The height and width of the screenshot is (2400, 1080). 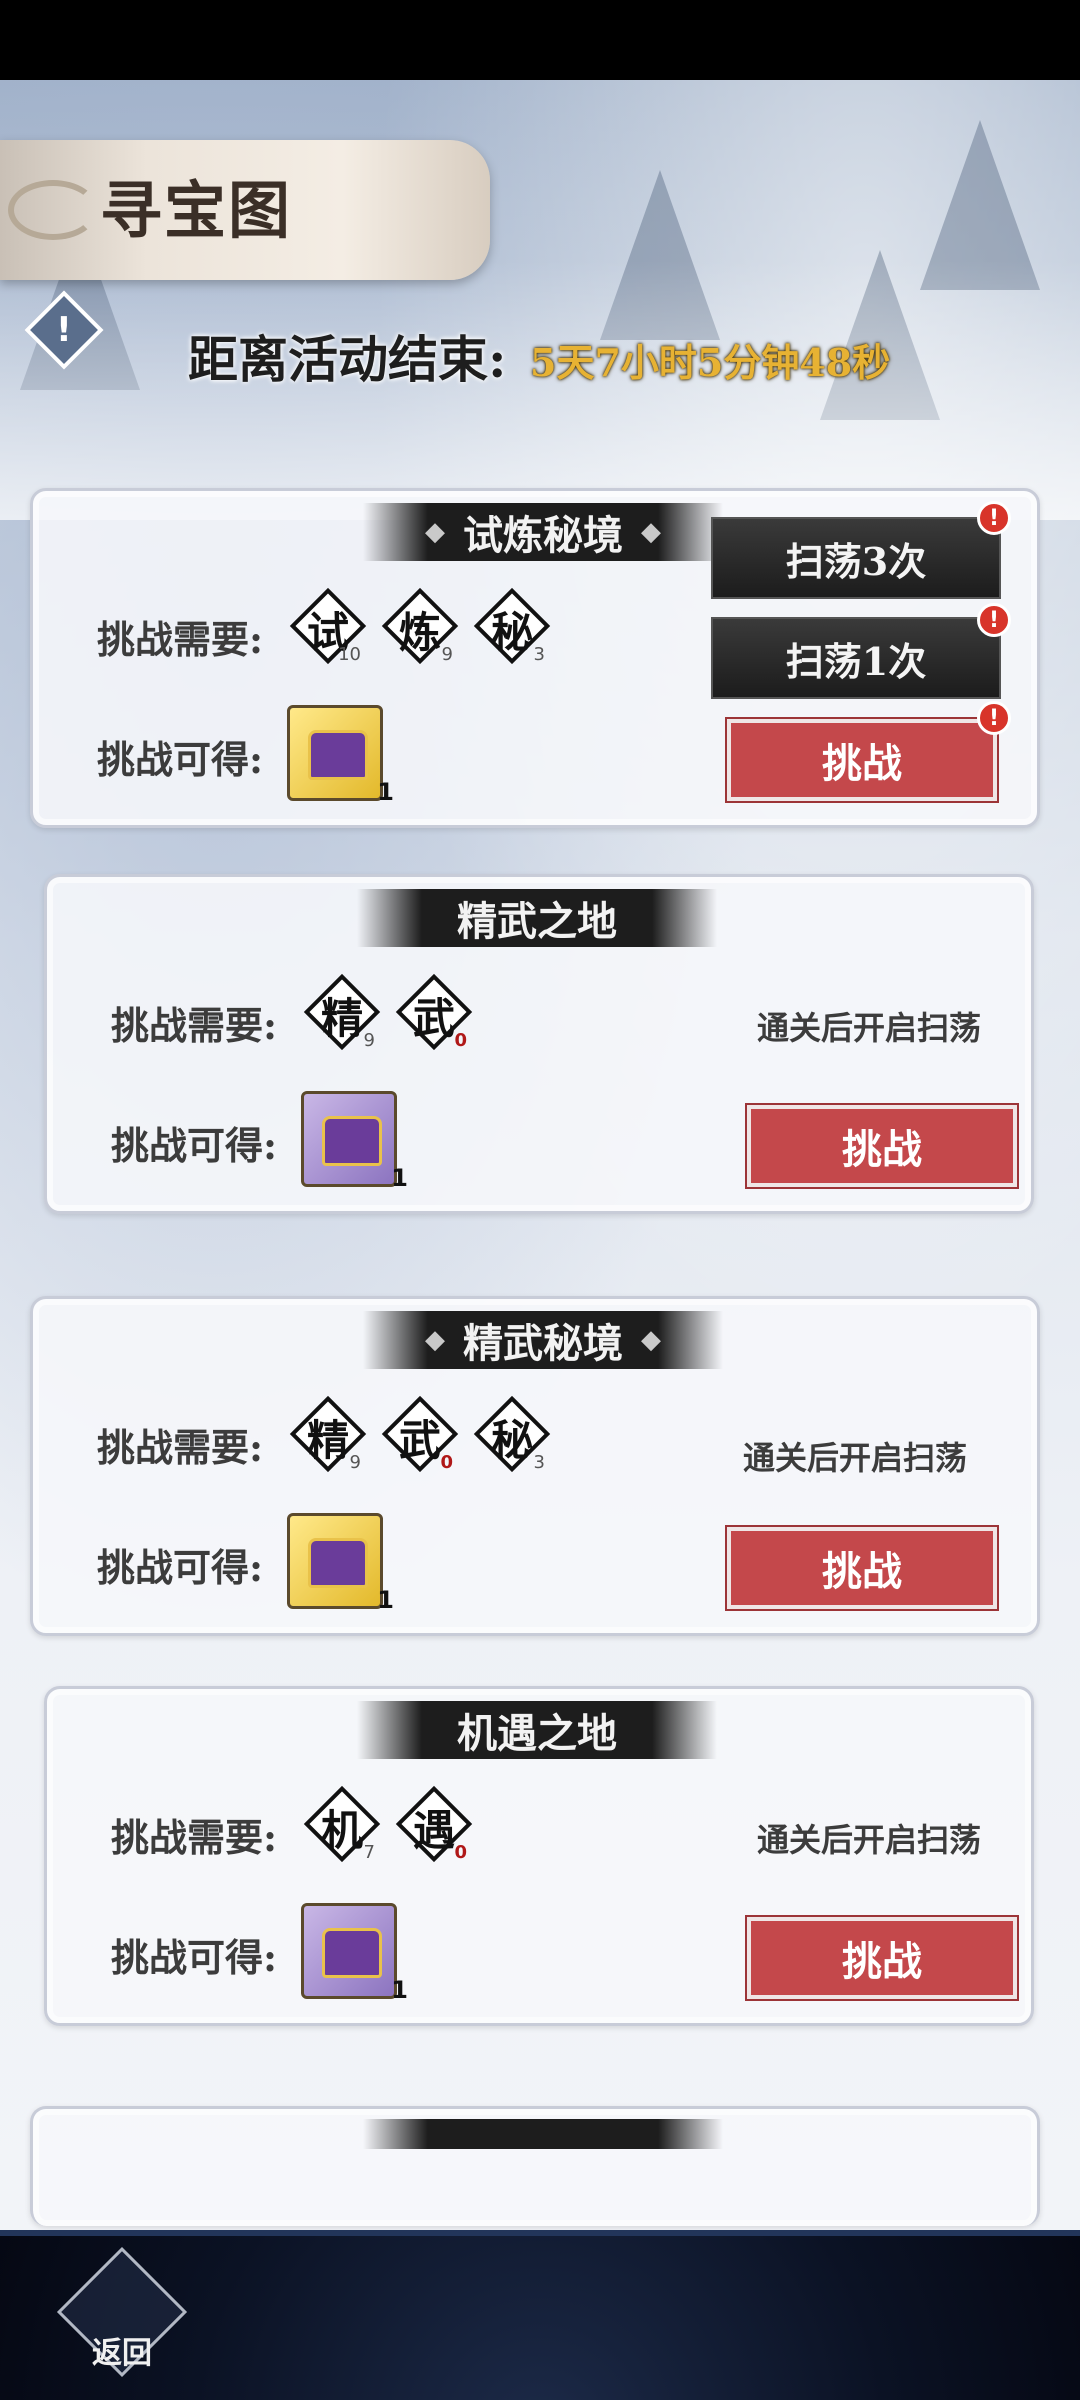 I want to click on card-title-banner: ◆ 精武秘境 ◆, so click(x=543, y=1340).